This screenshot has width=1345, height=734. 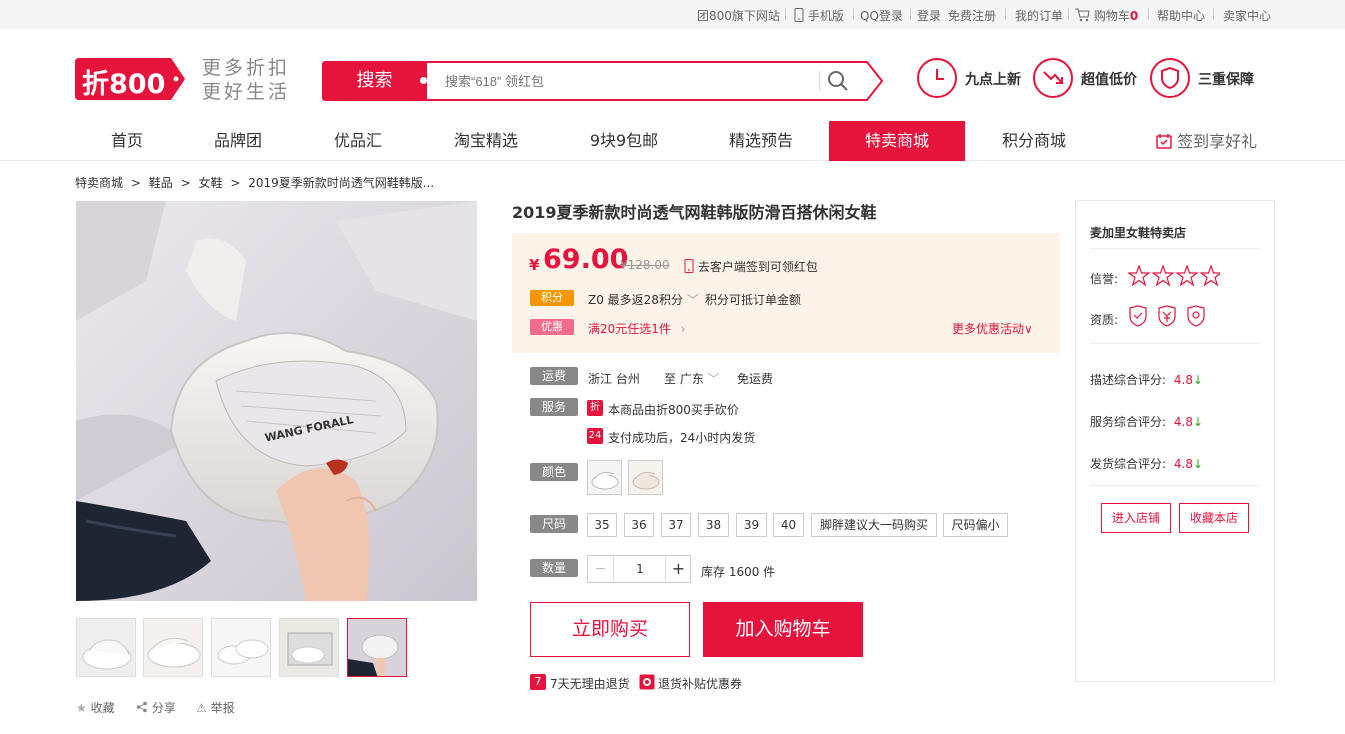 What do you see at coordinates (246, 80) in the screenshot?
I see `slogan: 更多折扣 更好生活` at bounding box center [246, 80].